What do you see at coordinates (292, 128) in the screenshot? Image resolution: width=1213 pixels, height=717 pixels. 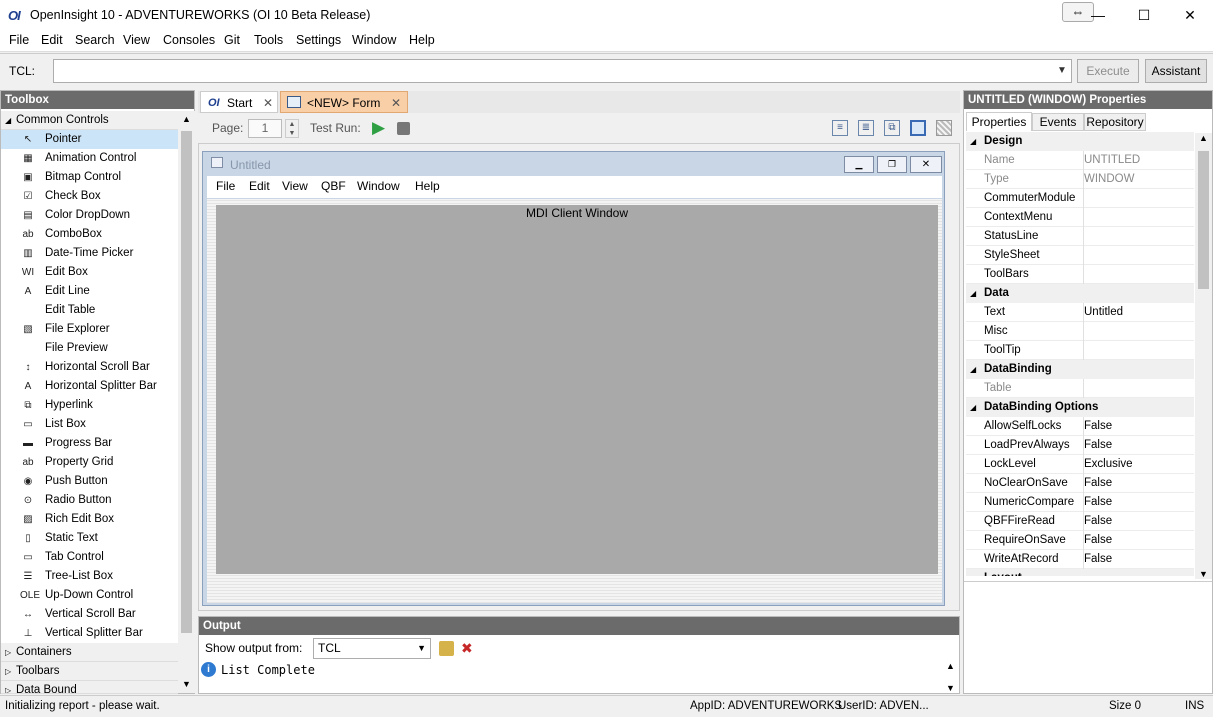 I see `page-spinner: ▲ ▼` at bounding box center [292, 128].